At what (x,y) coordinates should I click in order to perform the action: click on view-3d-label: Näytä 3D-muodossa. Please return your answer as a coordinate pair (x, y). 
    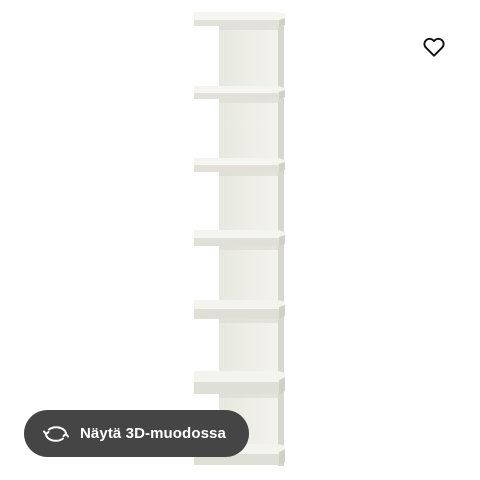
    Looking at the image, I should click on (153, 433).